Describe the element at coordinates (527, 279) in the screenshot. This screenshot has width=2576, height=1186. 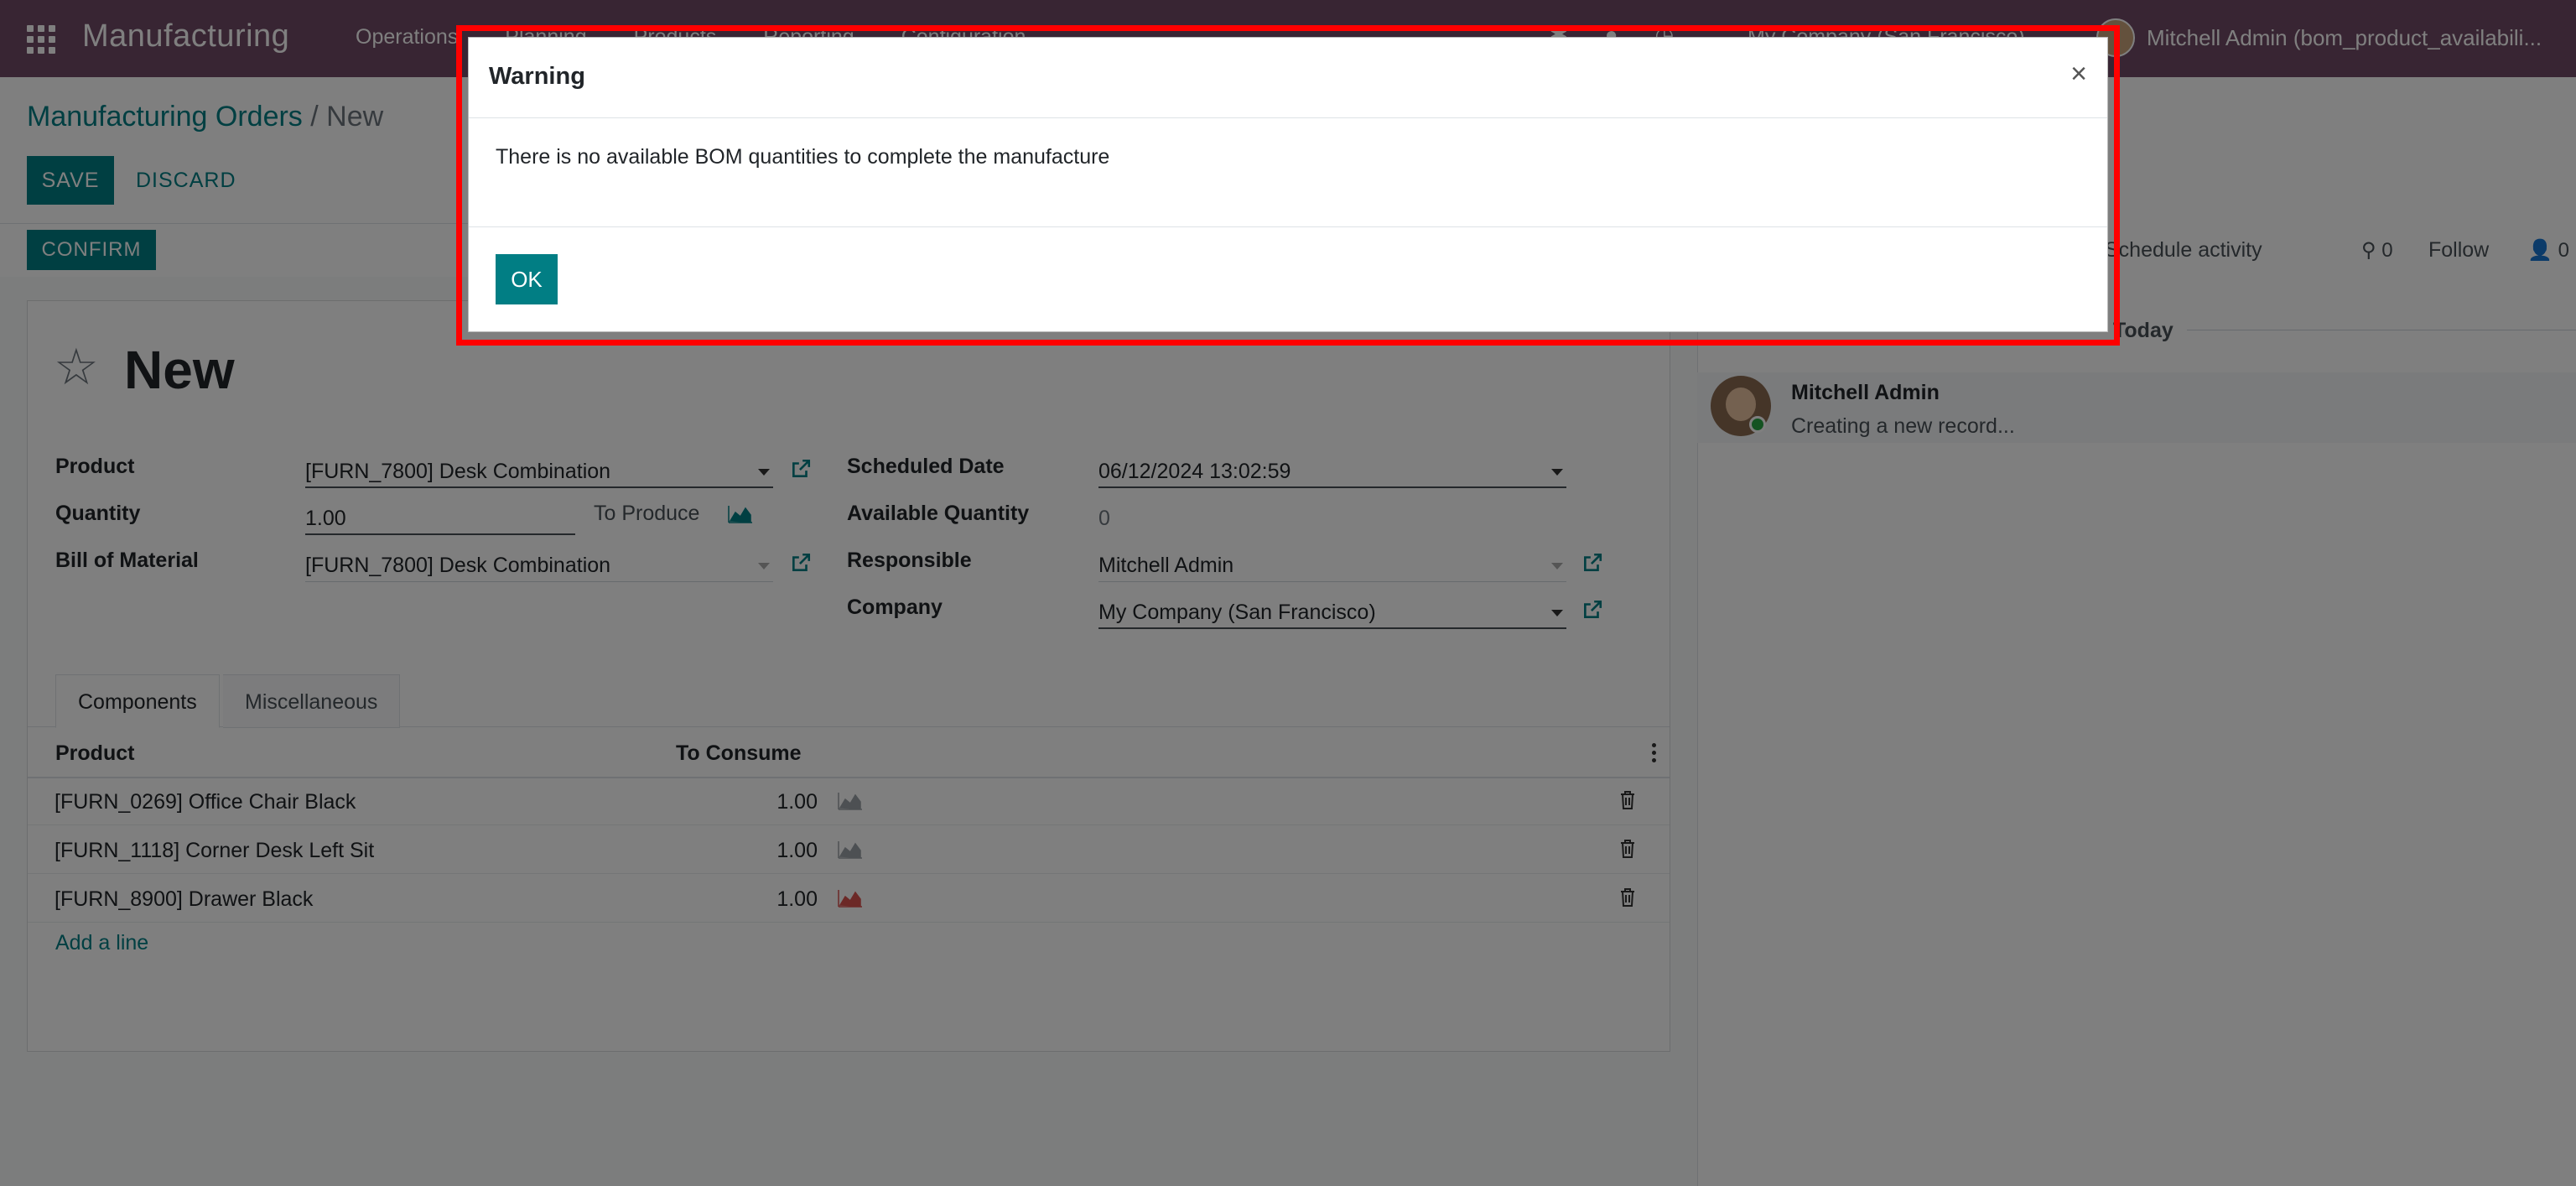
I see `ok-button: OK` at that location.